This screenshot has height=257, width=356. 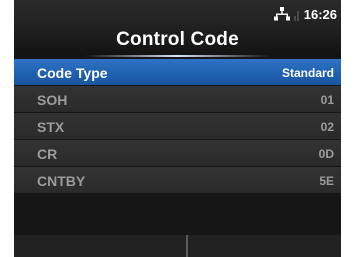 I want to click on list-item-label: SOH, so click(x=52, y=100).